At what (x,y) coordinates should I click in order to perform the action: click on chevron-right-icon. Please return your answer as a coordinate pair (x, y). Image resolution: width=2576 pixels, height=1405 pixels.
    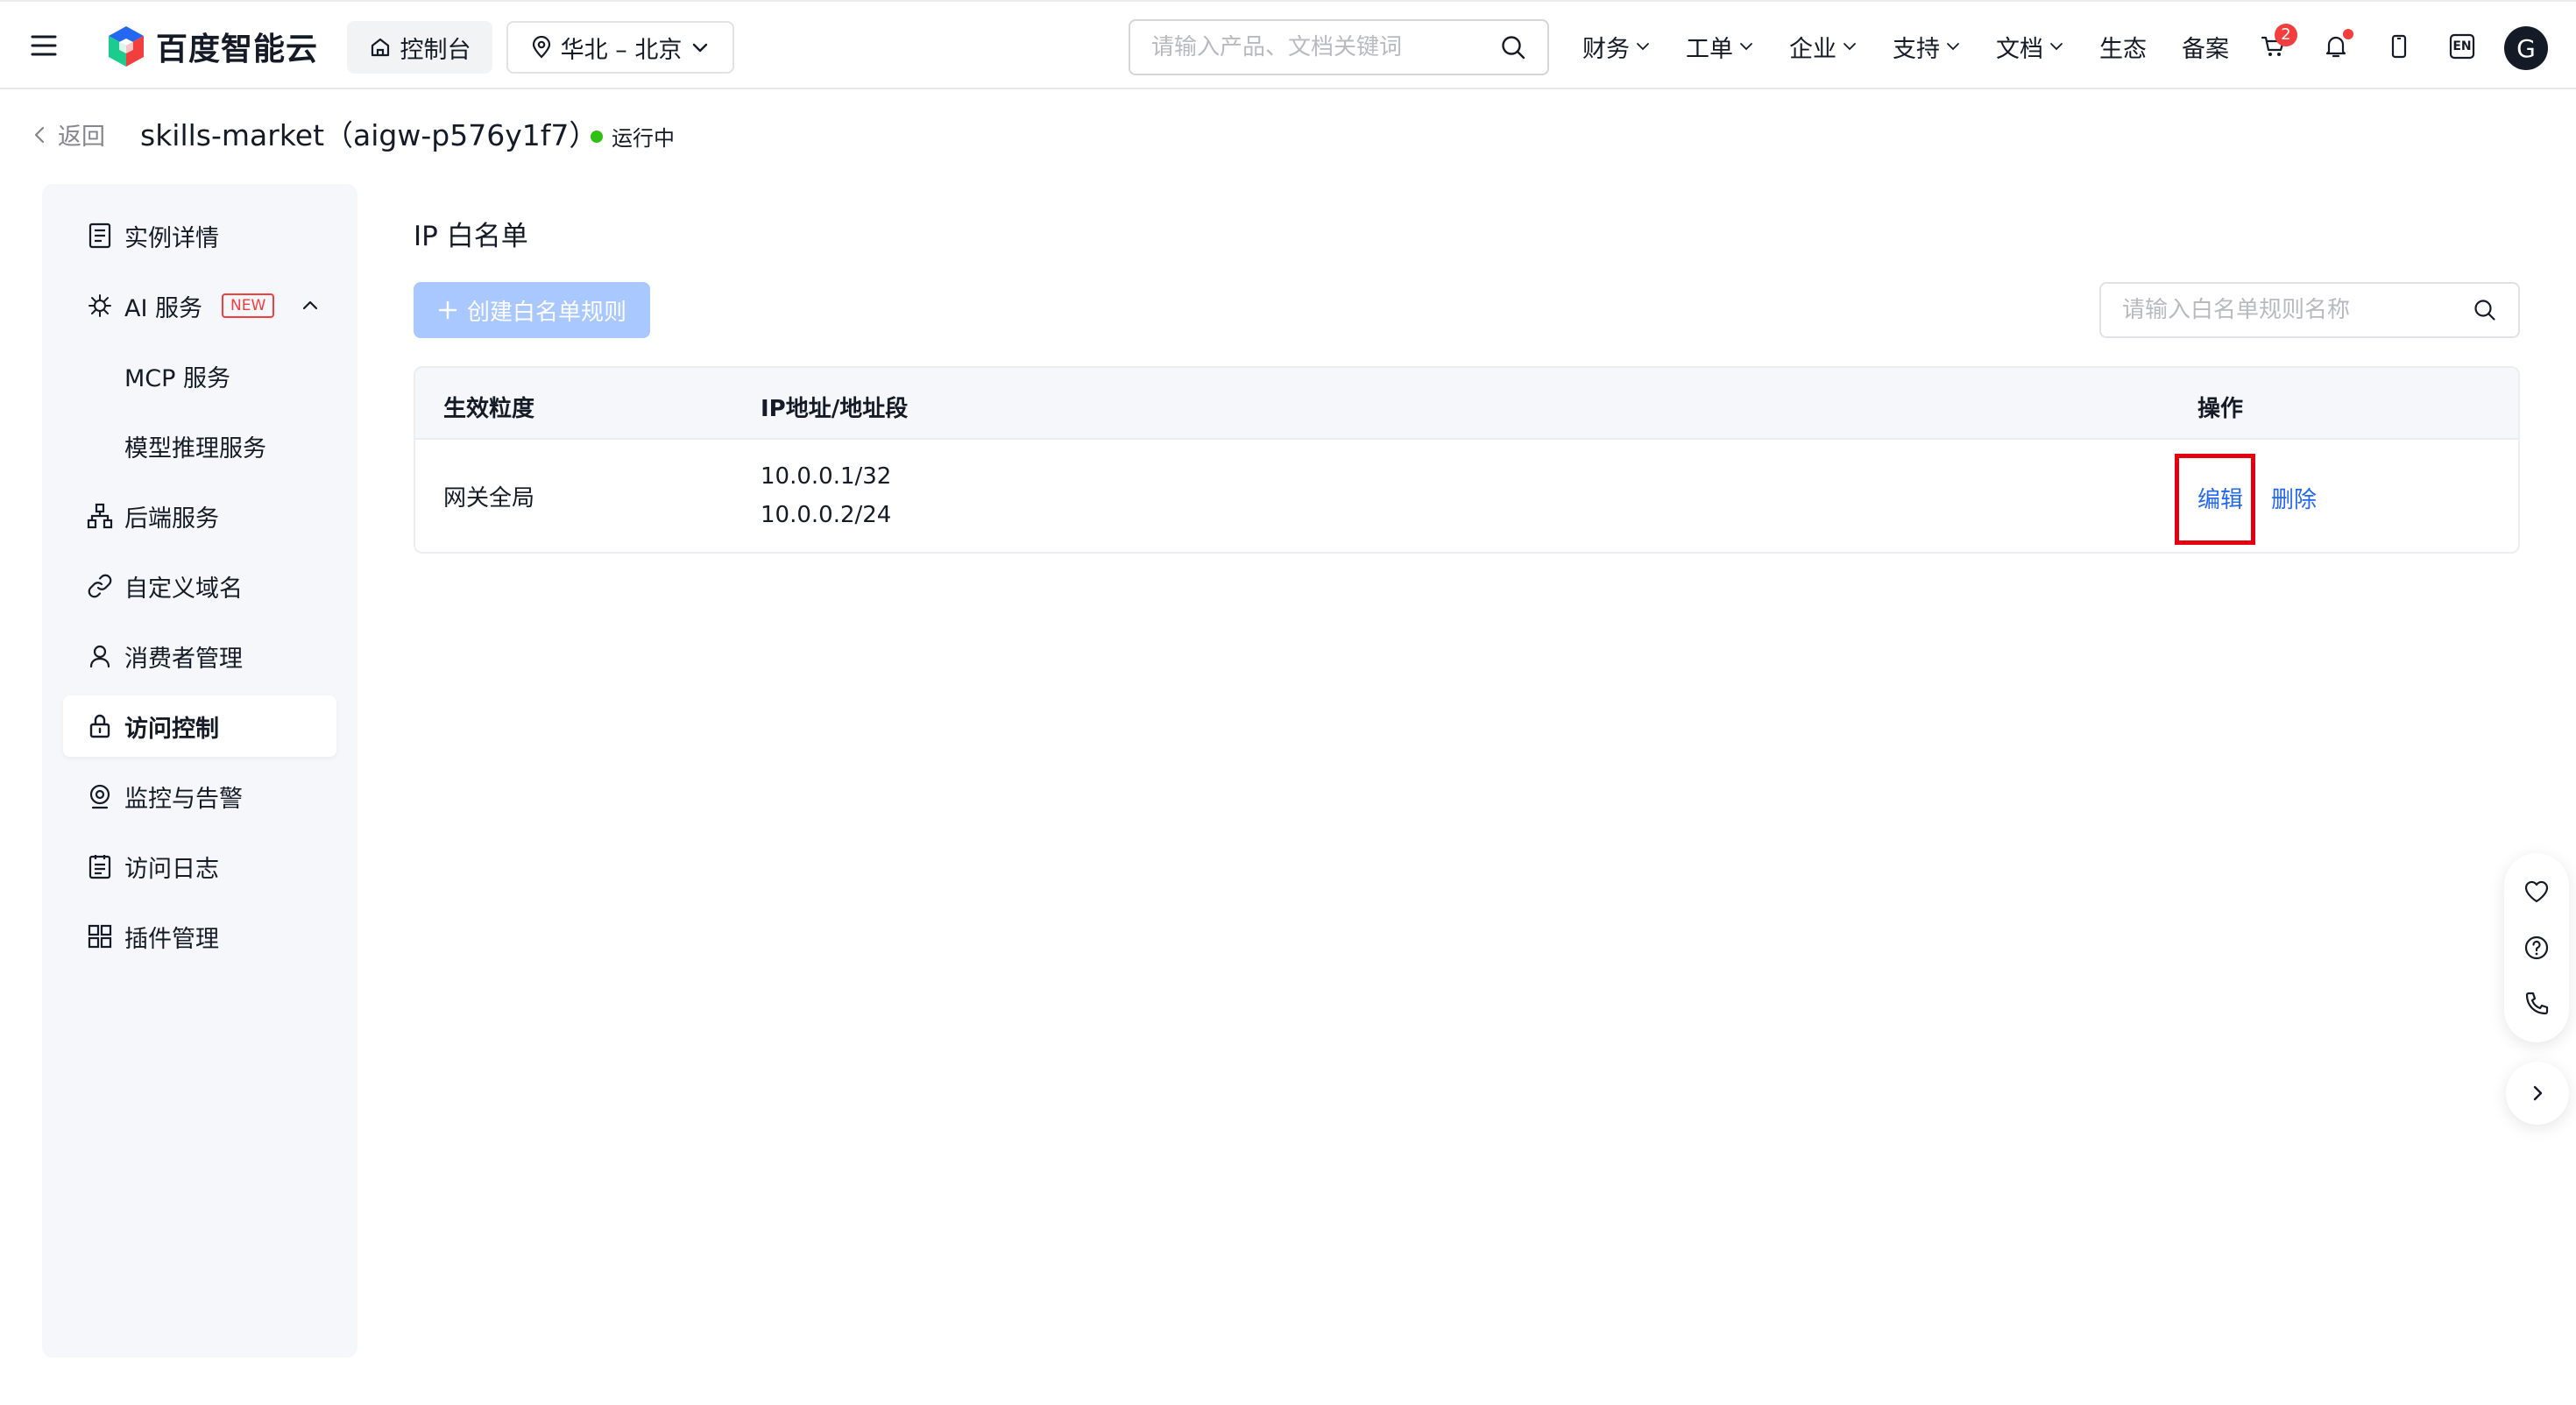
    Looking at the image, I should click on (2538, 1093).